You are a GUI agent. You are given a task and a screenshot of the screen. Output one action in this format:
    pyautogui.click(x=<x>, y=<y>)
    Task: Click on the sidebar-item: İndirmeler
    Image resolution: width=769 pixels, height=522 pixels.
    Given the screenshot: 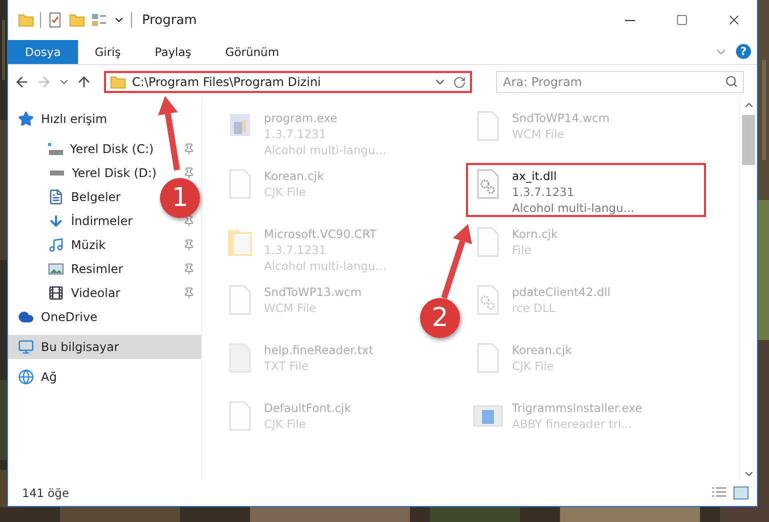 What is the action you would take?
    pyautogui.click(x=102, y=221)
    